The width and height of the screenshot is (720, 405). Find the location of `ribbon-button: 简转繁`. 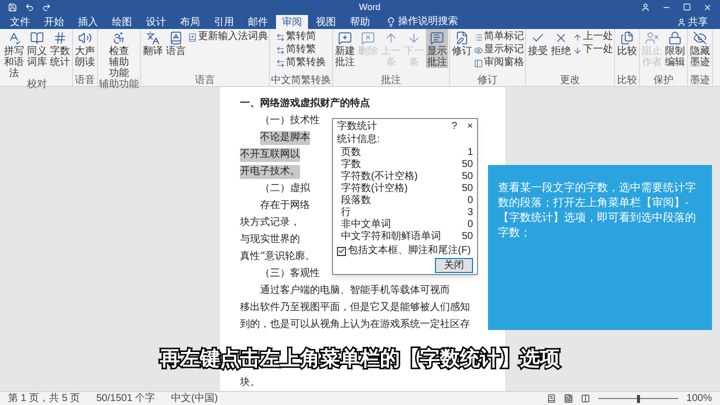

ribbon-button: 简转繁 is located at coordinates (301, 50).